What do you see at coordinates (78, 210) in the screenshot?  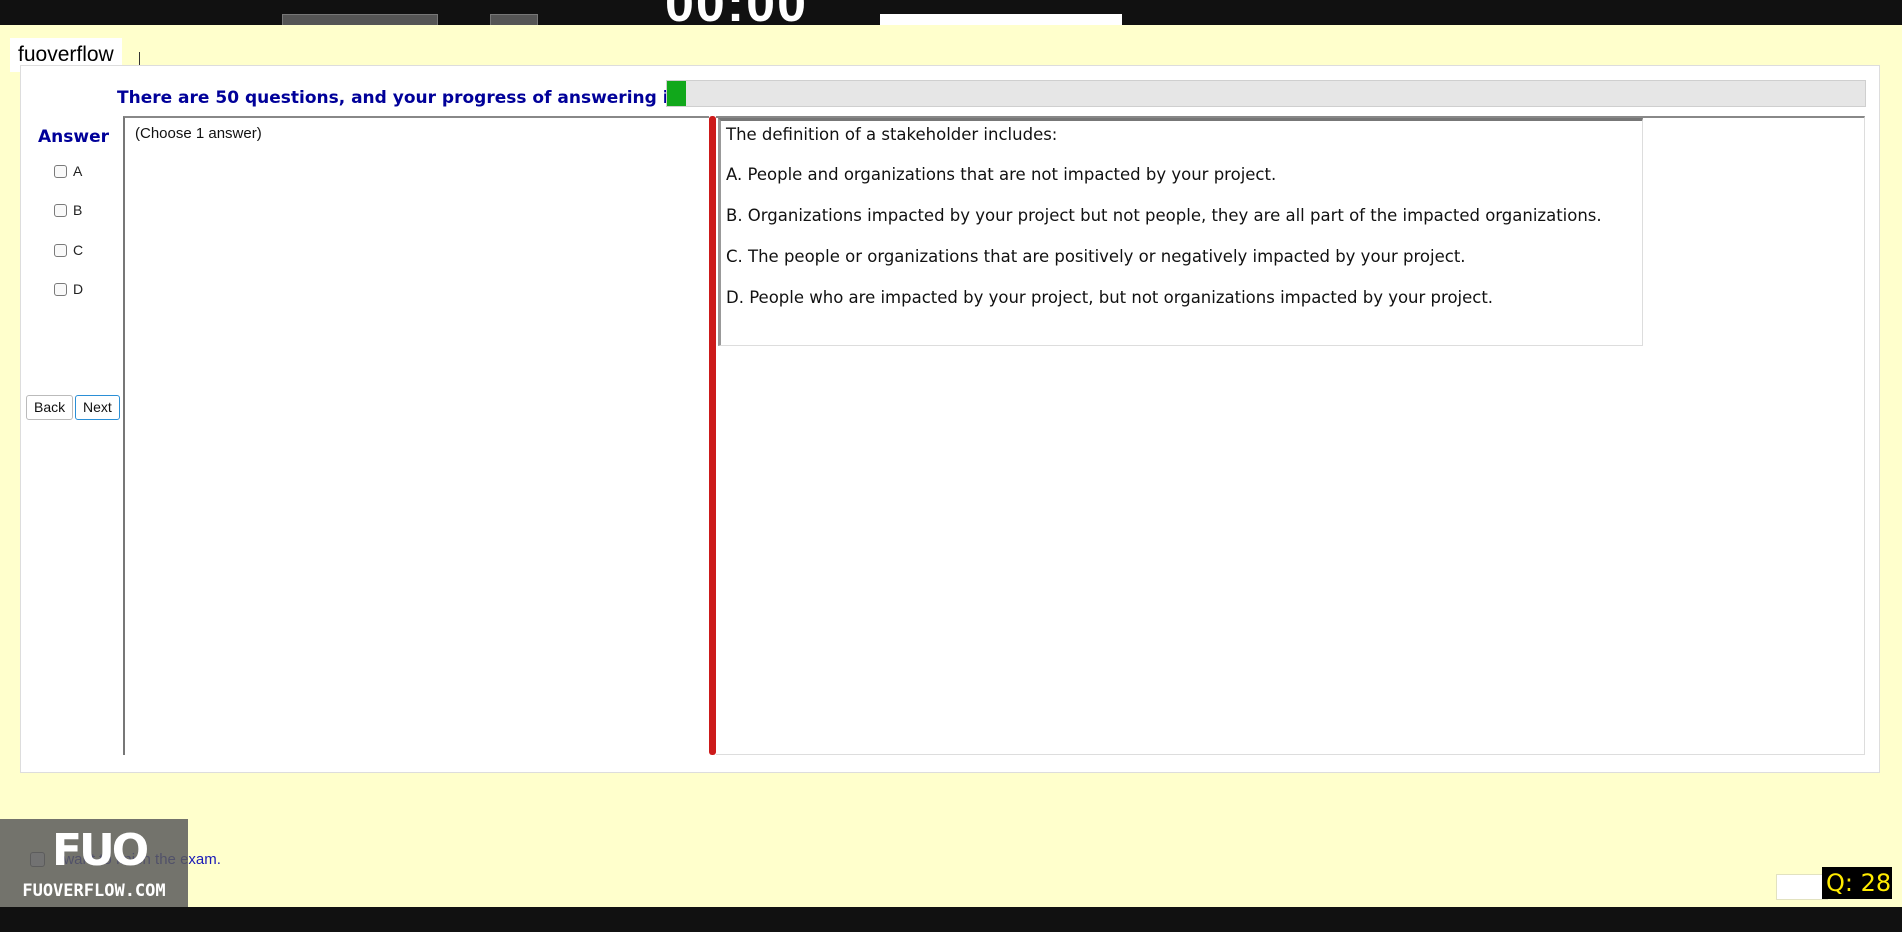 I see `option-label: B` at bounding box center [78, 210].